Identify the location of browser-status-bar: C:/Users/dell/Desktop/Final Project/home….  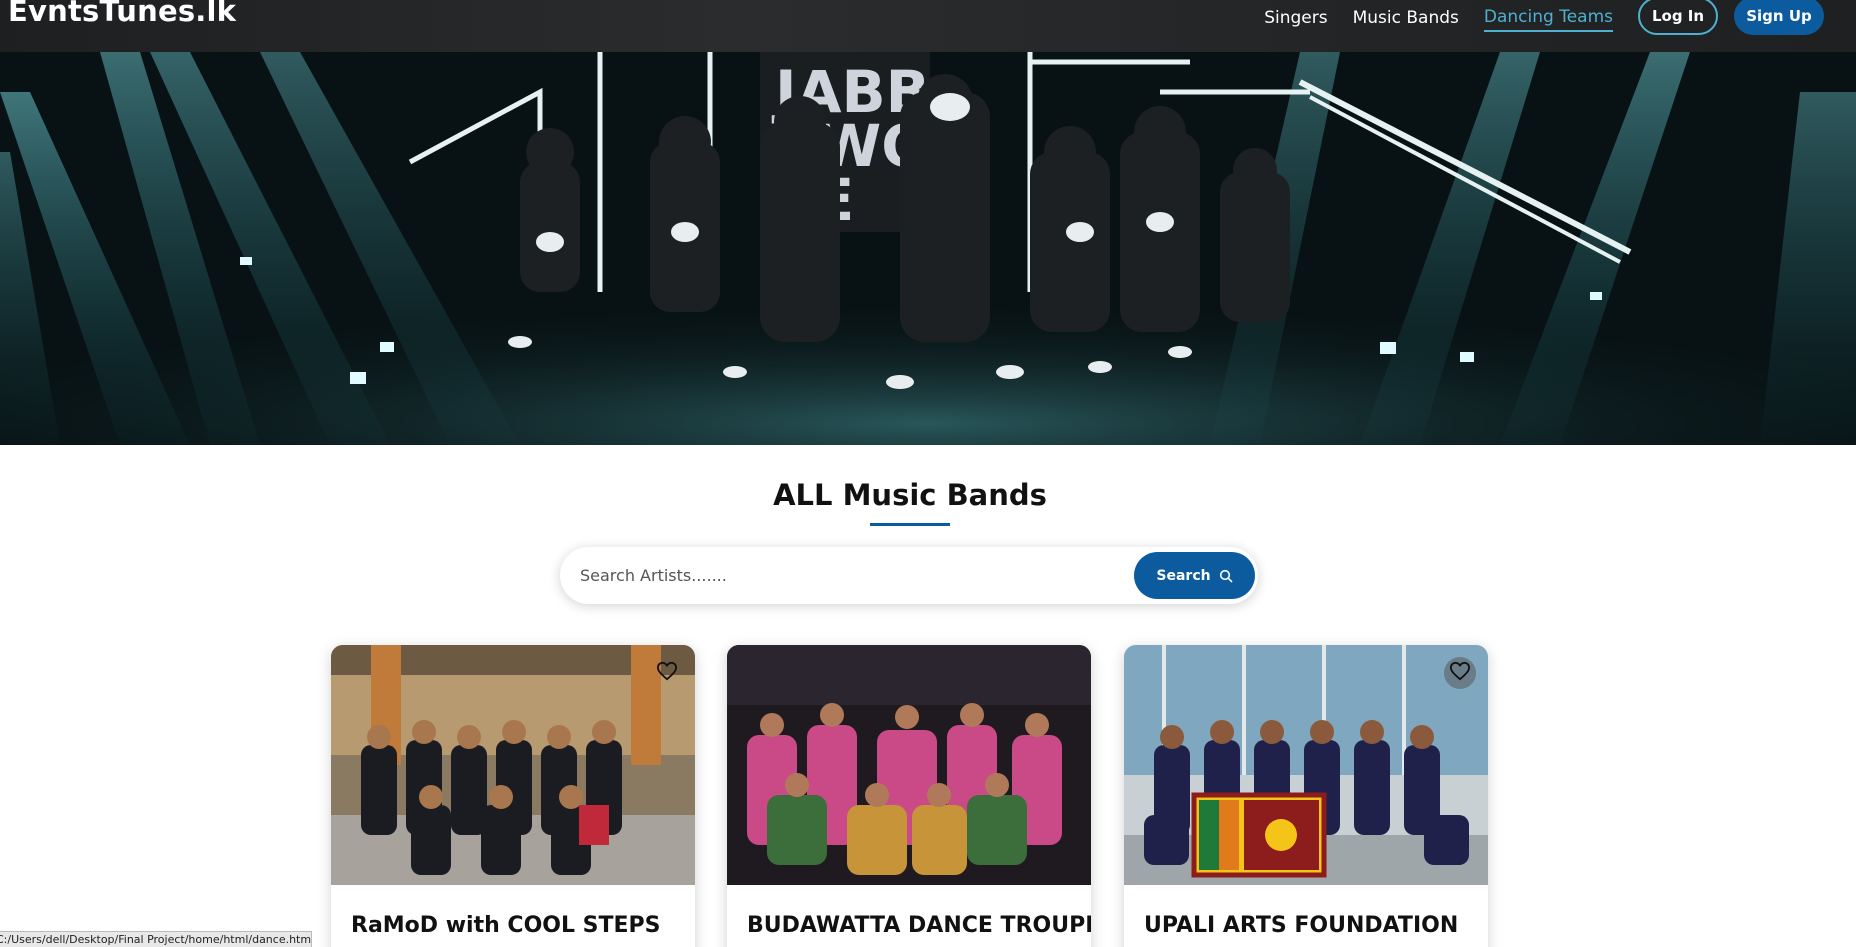
(156, 939).